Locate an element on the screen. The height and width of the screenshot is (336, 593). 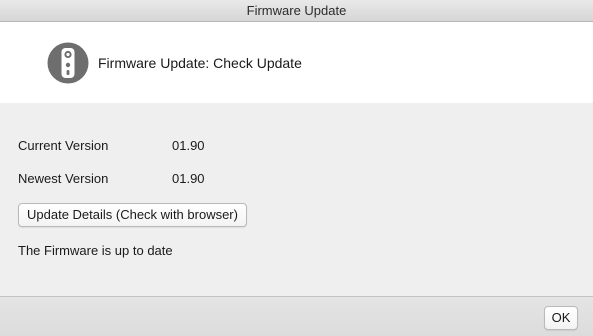
window-titlebar: Firmware Update is located at coordinates (296, 11).